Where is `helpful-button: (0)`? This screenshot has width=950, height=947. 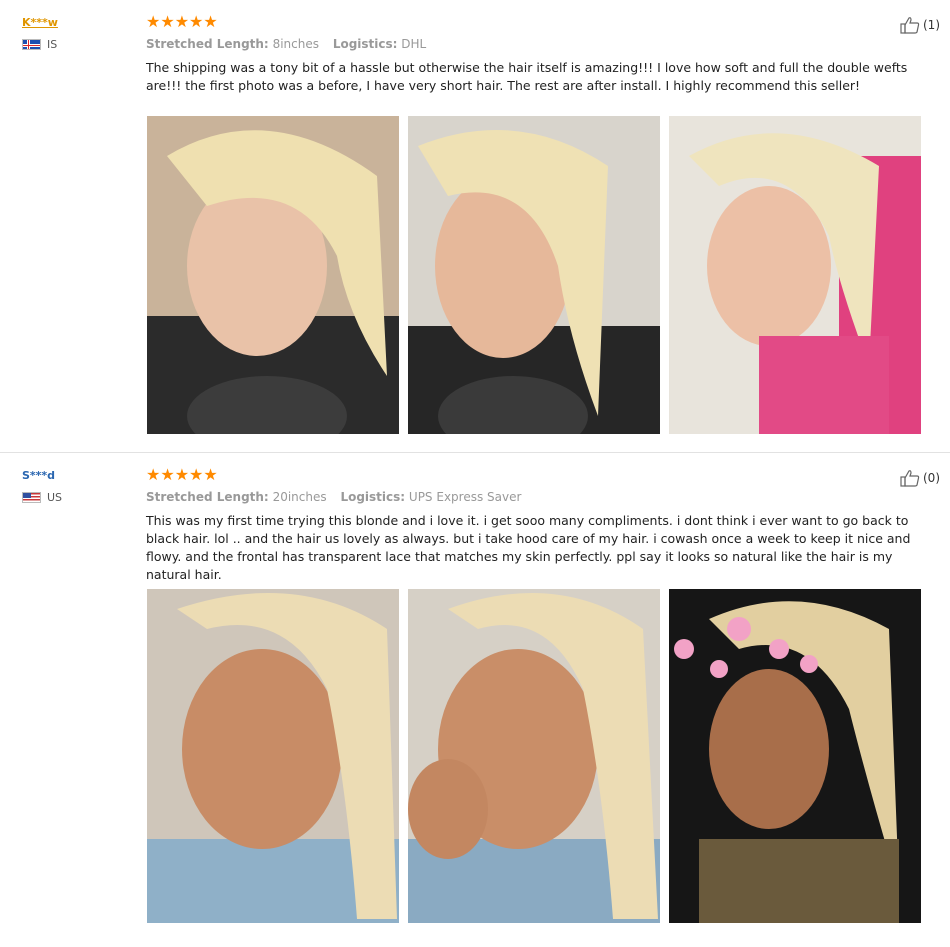 helpful-button: (0) is located at coordinates (920, 478).